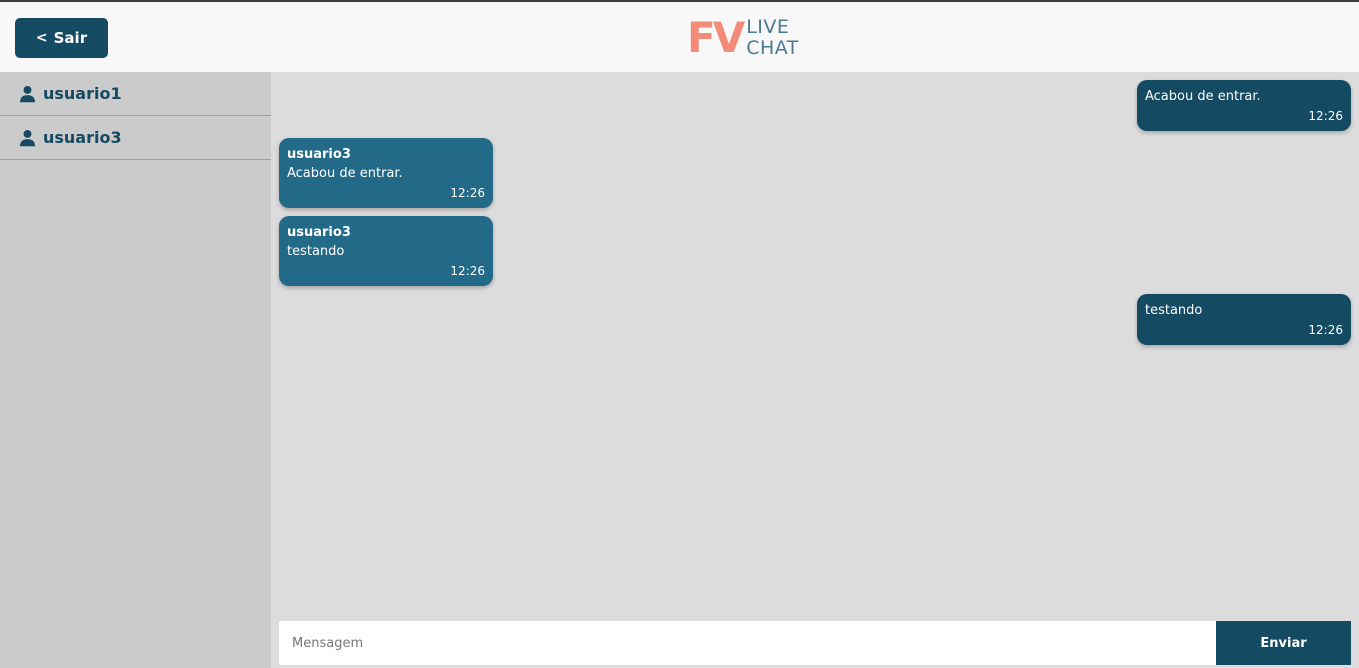  I want to click on user-name: usuario3, so click(82, 137).